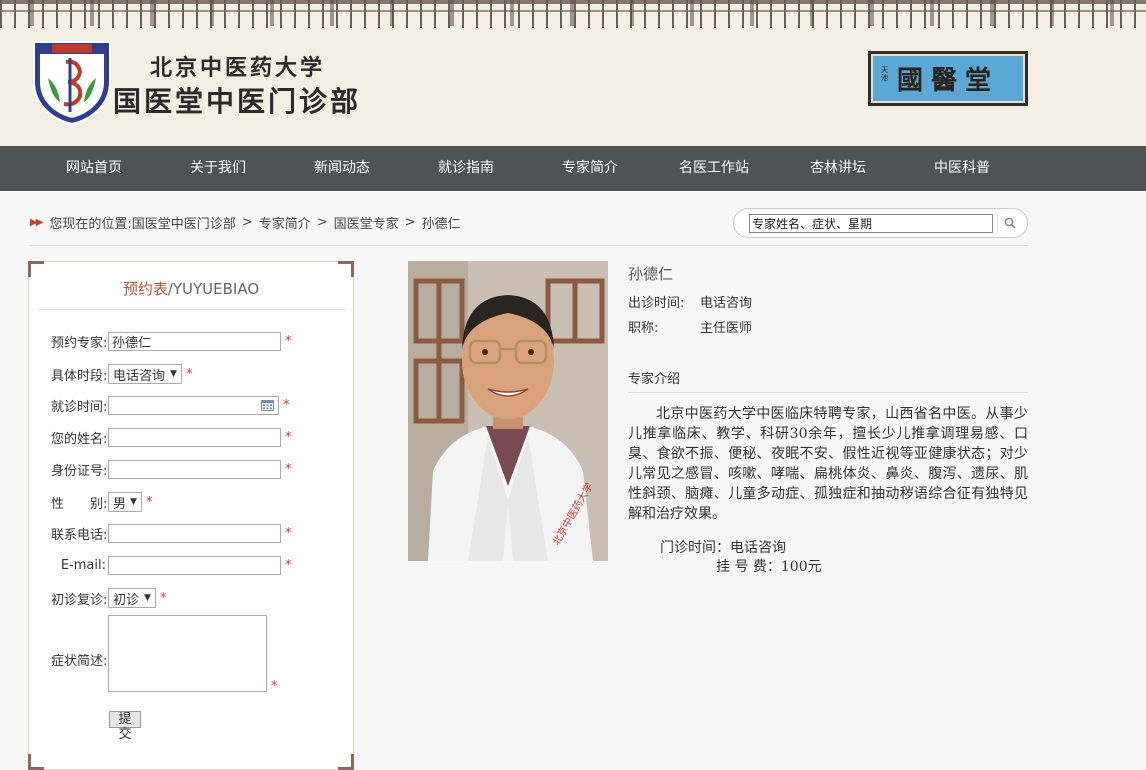 This screenshot has width=1146, height=770. I want to click on guoyitang-plaque: 天池 國醫堂, so click(948, 78).